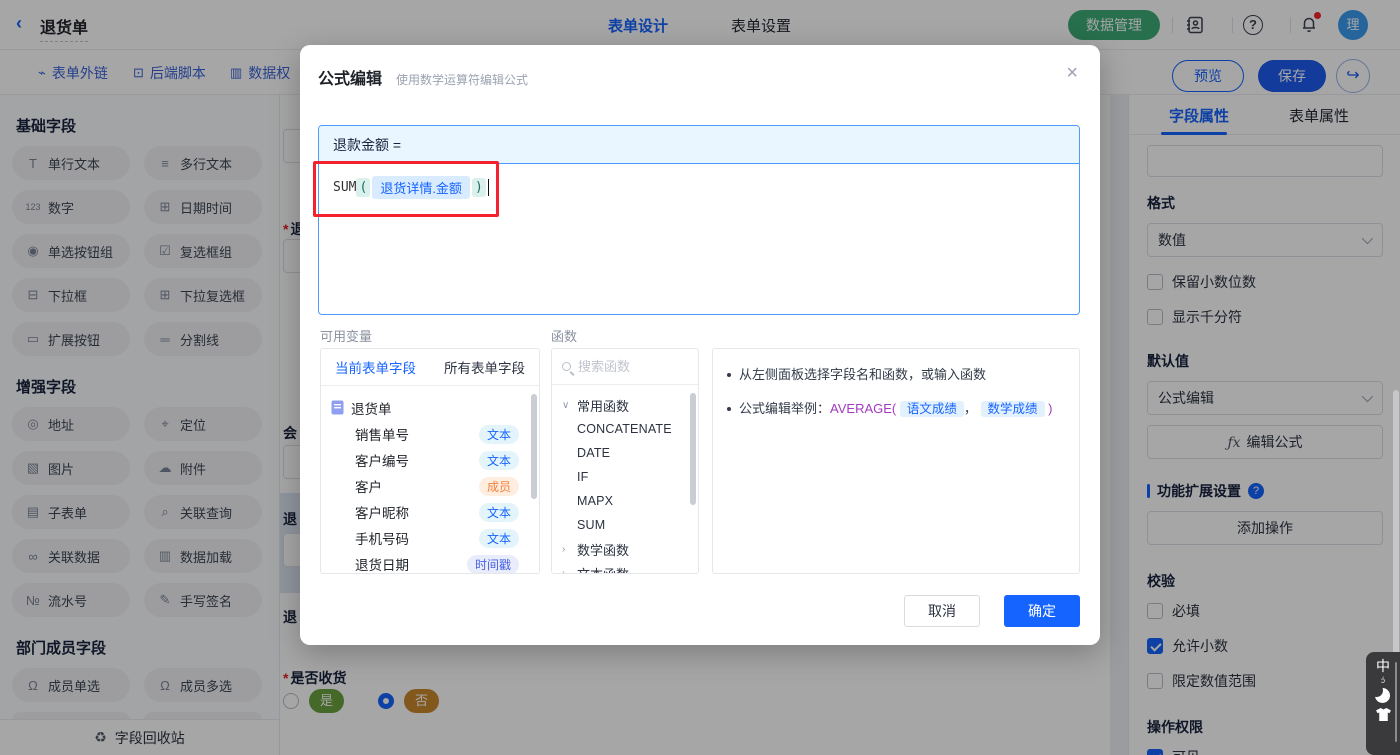 The width and height of the screenshot is (1400, 755). Describe the element at coordinates (488, 187) in the screenshot. I see `text-cursor` at that location.